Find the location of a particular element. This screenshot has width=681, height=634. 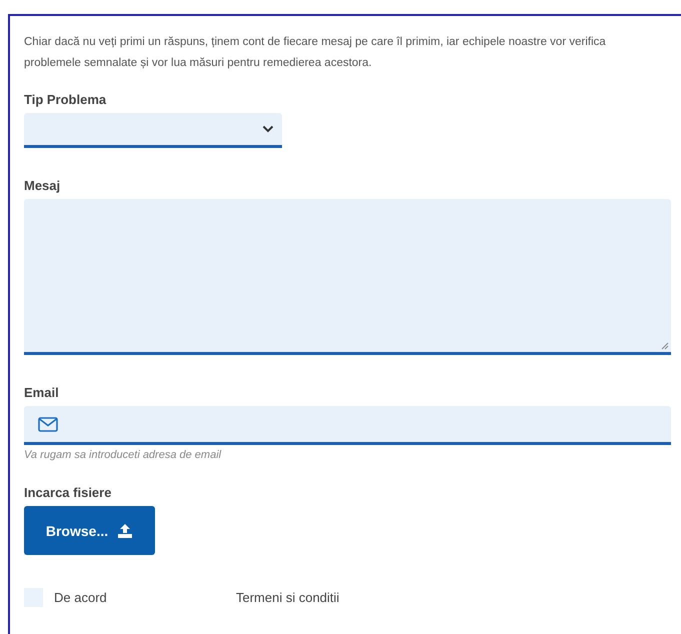

upload-icon is located at coordinates (125, 531).